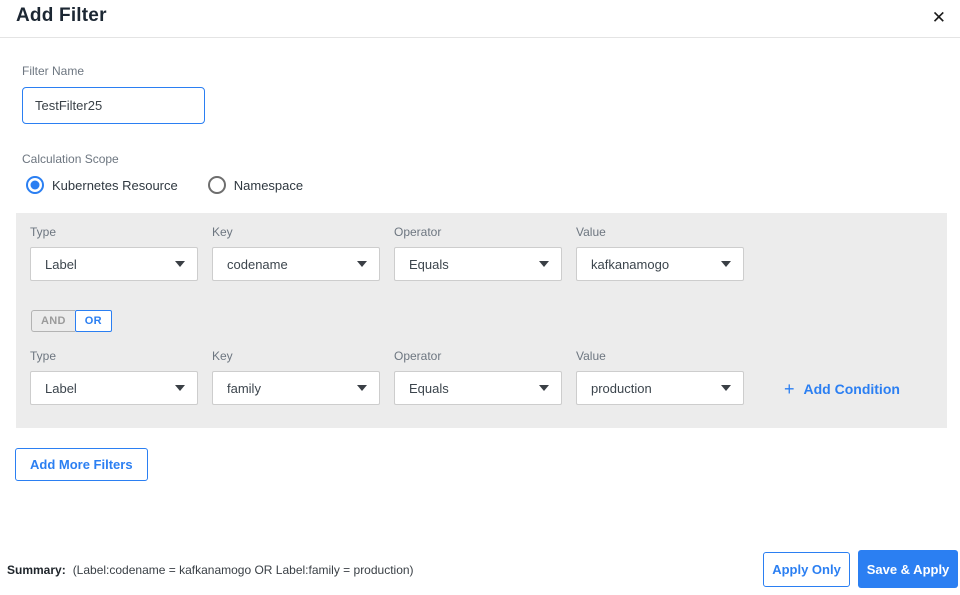  I want to click on apply-only-button: Apply Only, so click(806, 569).